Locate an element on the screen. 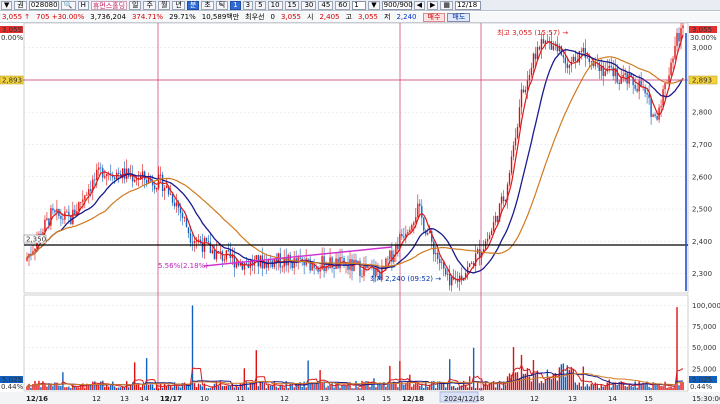 This screenshot has width=720, height=404. stock-code-input: 028080 is located at coordinates (43, 5).